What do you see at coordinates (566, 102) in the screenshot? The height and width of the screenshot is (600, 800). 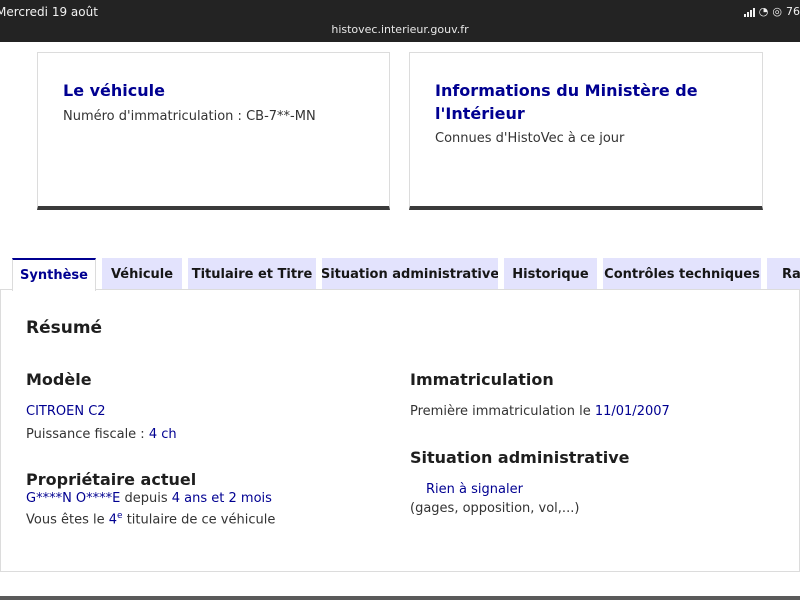 I see `ministry-card-title: Informations du Ministère de l'Intérieur` at bounding box center [566, 102].